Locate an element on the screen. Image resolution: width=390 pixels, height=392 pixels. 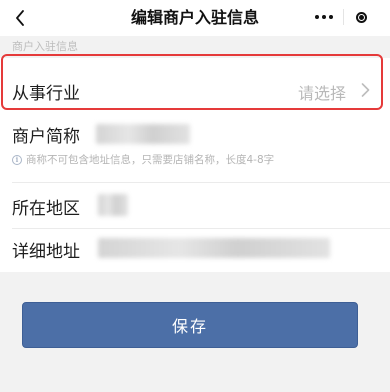
chevron-left-icon is located at coordinates (20, 18).